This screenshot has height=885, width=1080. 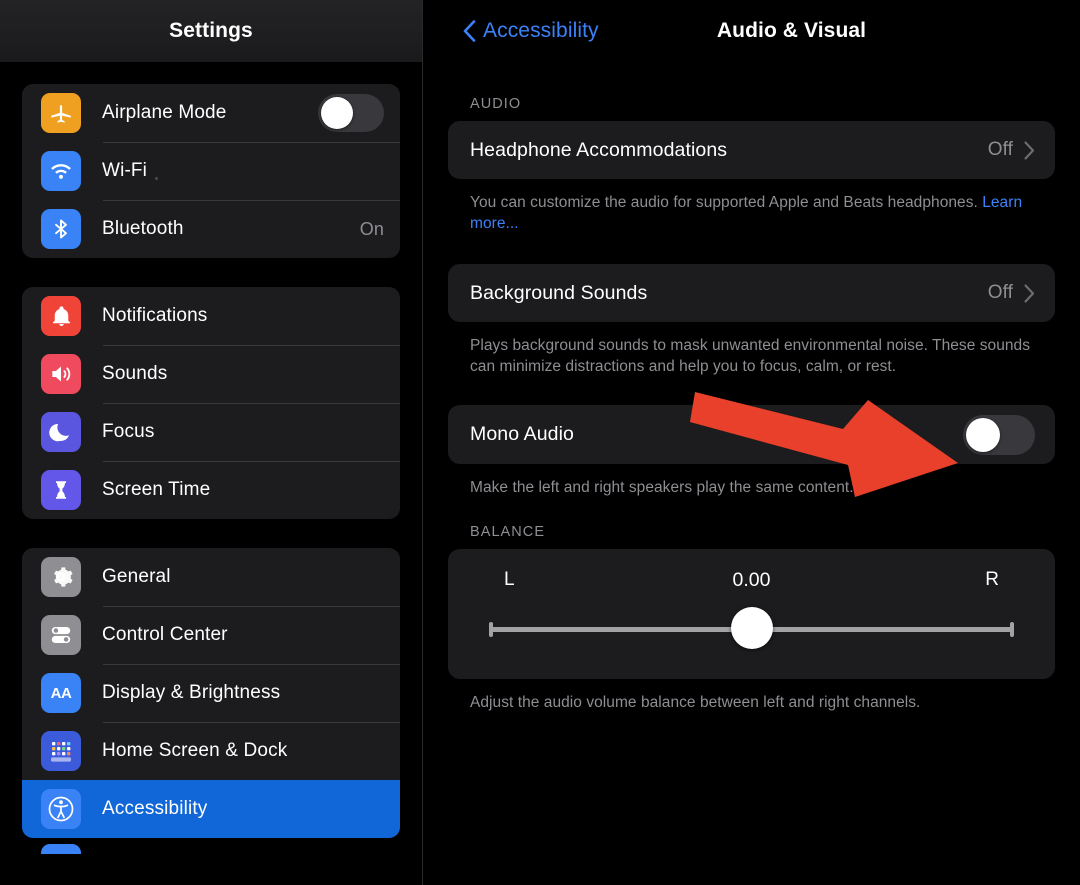 I want to click on bluetooth-icon, so click(x=61, y=229).